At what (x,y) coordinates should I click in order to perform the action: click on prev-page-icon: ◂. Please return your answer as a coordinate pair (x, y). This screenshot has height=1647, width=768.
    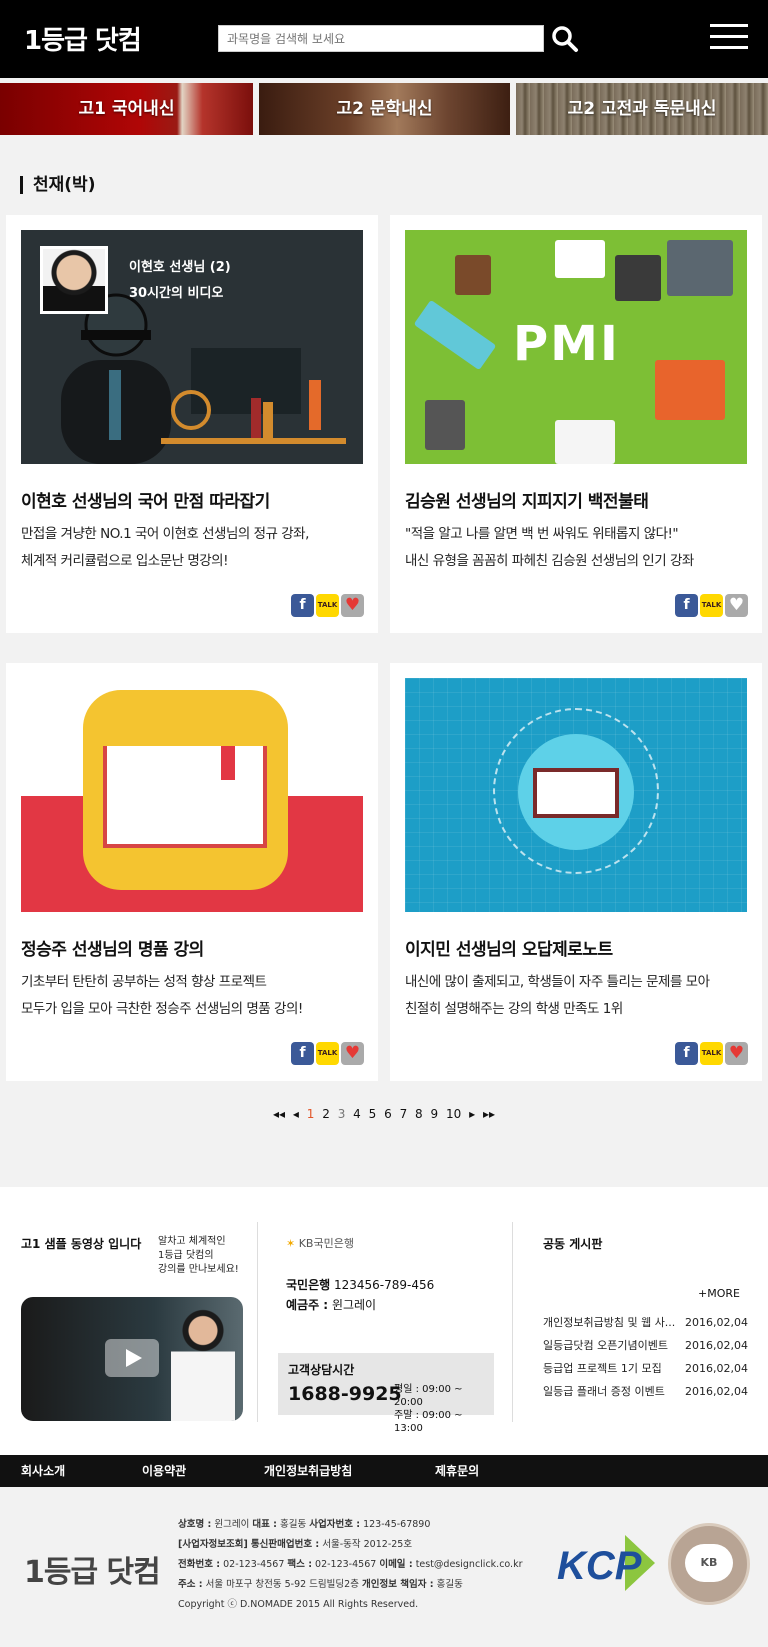
    Looking at the image, I should click on (296, 1114).